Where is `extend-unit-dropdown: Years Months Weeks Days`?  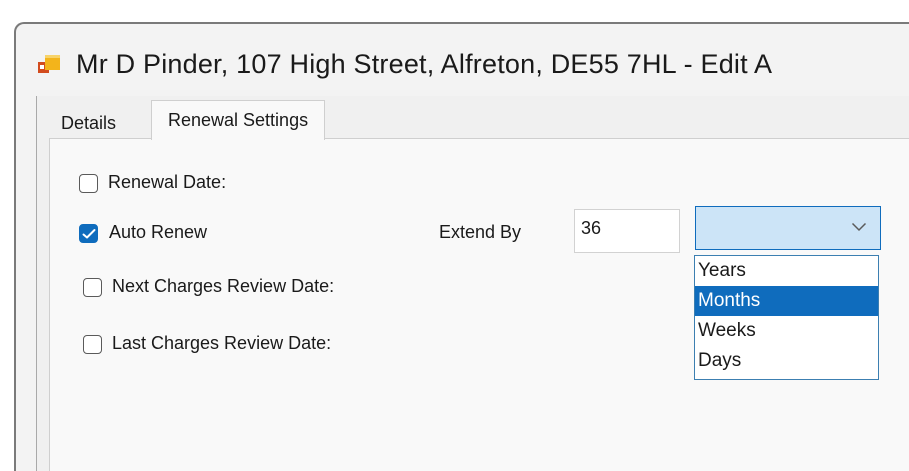 extend-unit-dropdown: Years Months Weeks Days is located at coordinates (786, 317).